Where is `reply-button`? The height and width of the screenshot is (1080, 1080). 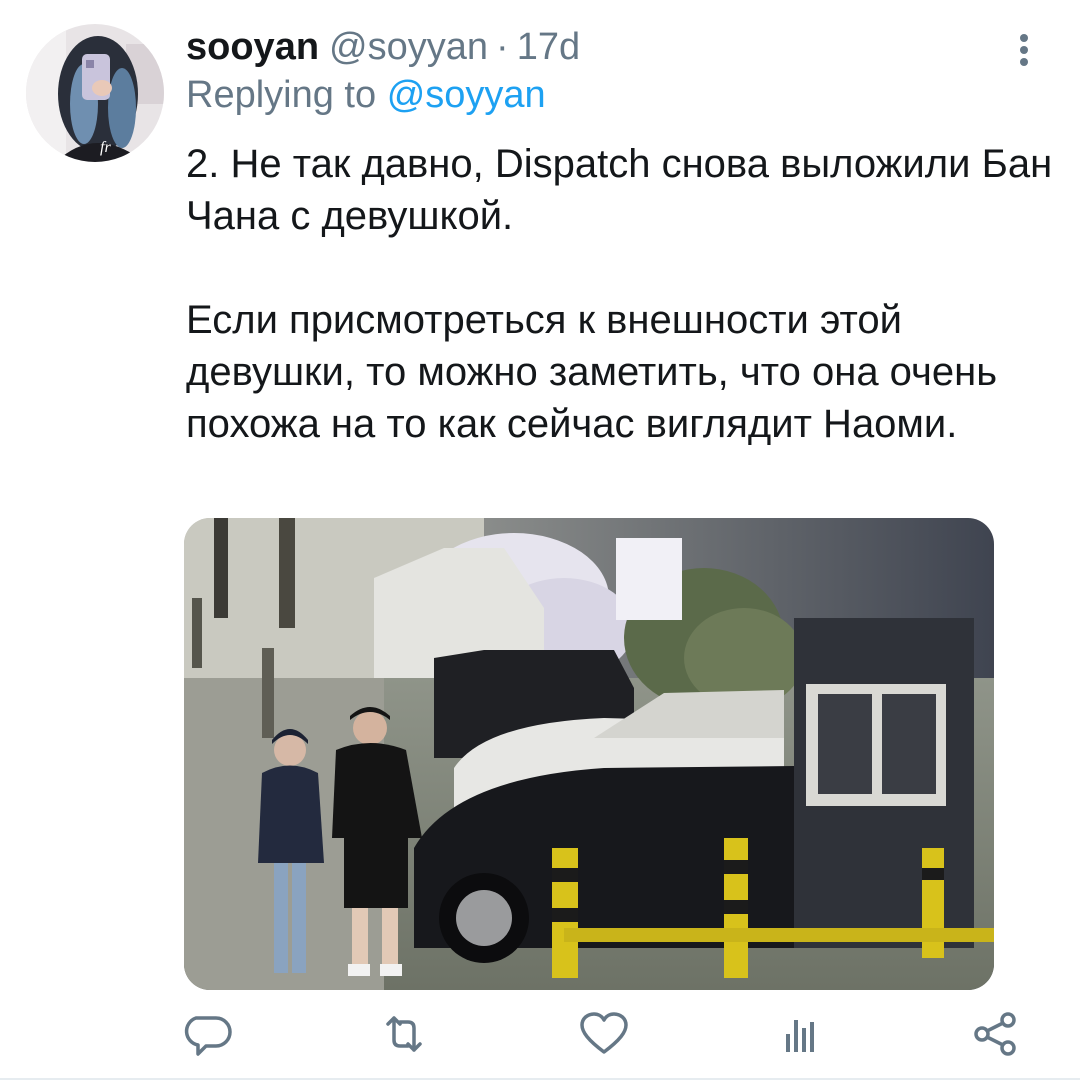
reply-button is located at coordinates (208, 1034).